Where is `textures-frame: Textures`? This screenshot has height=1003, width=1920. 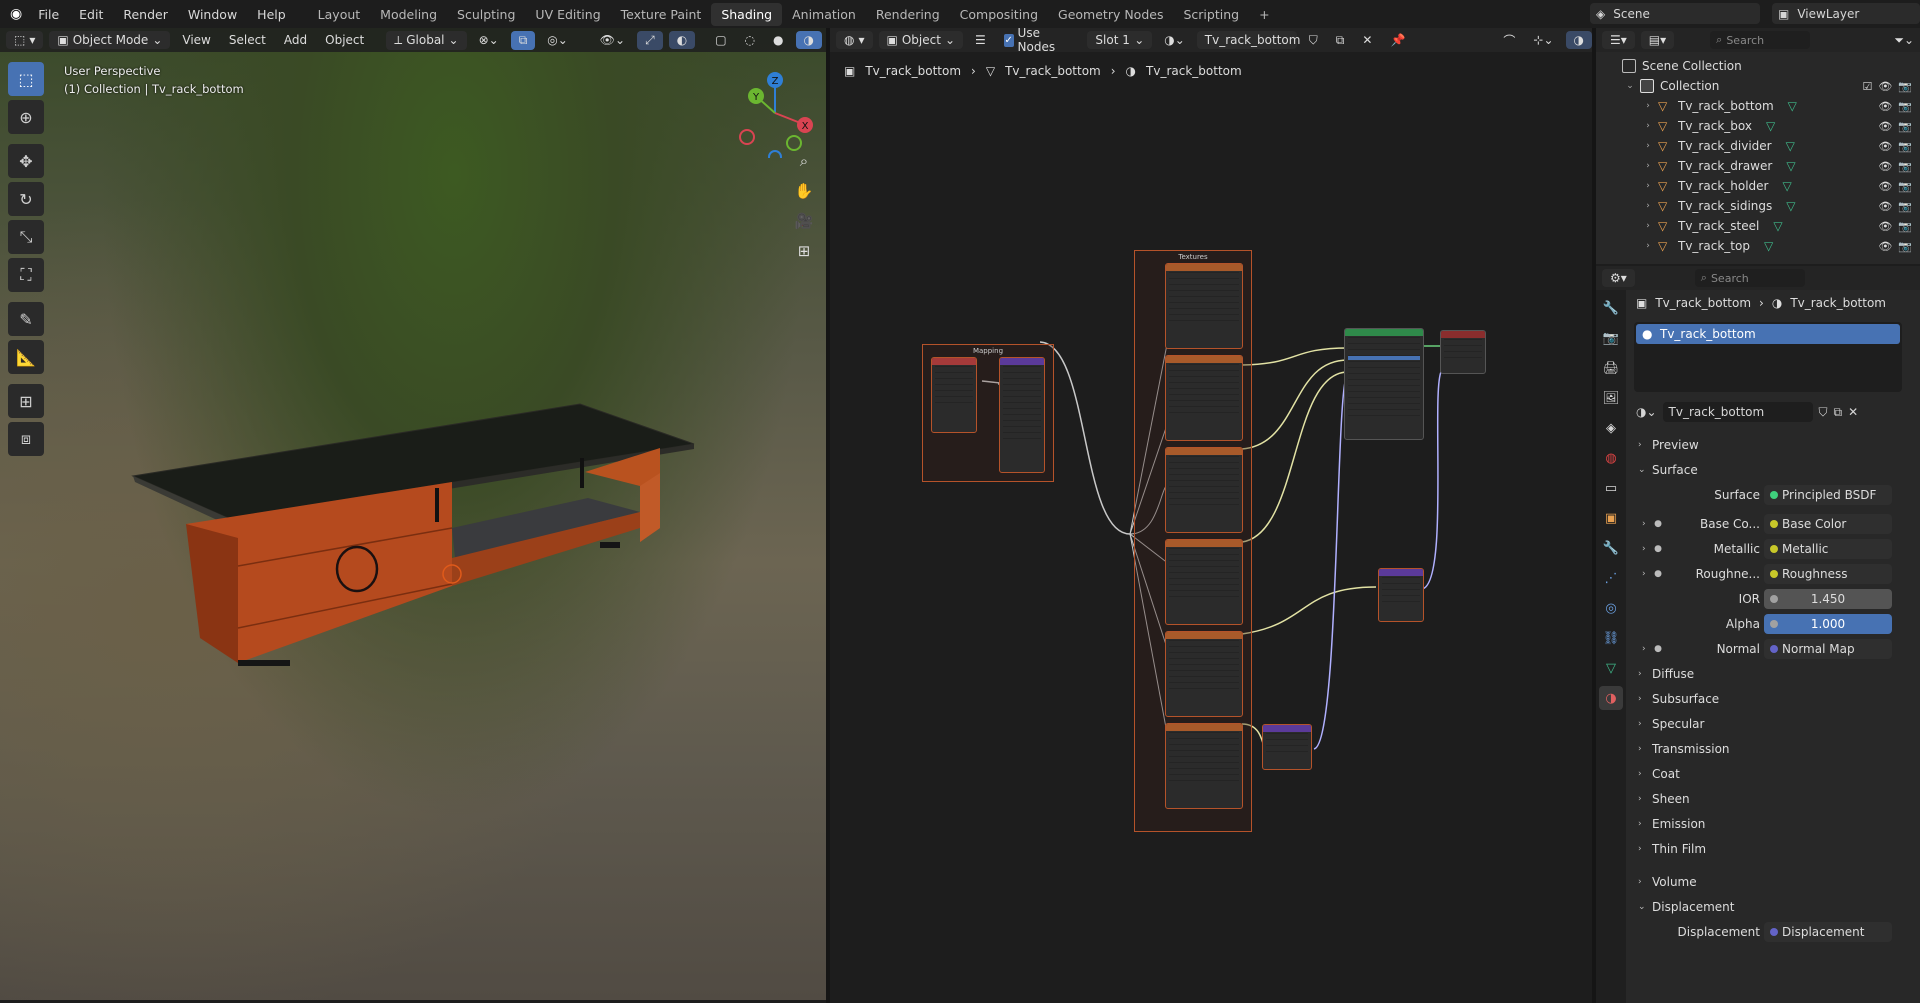
textures-frame: Textures is located at coordinates (1193, 541).